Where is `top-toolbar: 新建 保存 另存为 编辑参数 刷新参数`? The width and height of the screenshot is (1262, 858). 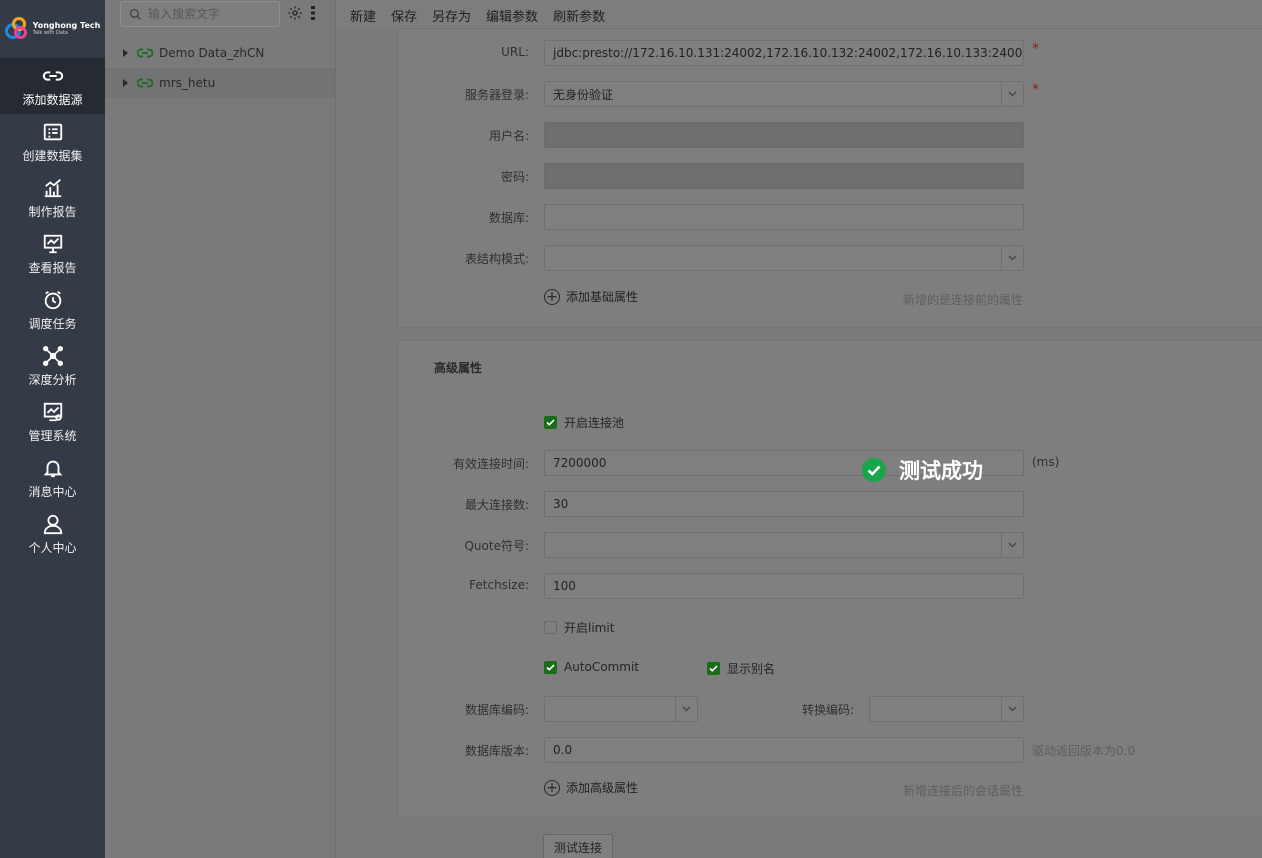
top-toolbar: 新建 保存 另存为 编辑参数 刷新参数 is located at coordinates (799, 15).